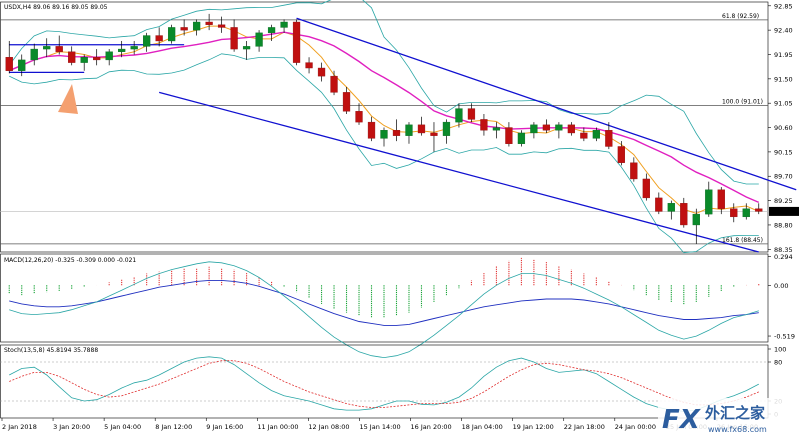  What do you see at coordinates (740, 16) in the screenshot?
I see `fib-level-label: 61.8 (92.59)` at bounding box center [740, 16].